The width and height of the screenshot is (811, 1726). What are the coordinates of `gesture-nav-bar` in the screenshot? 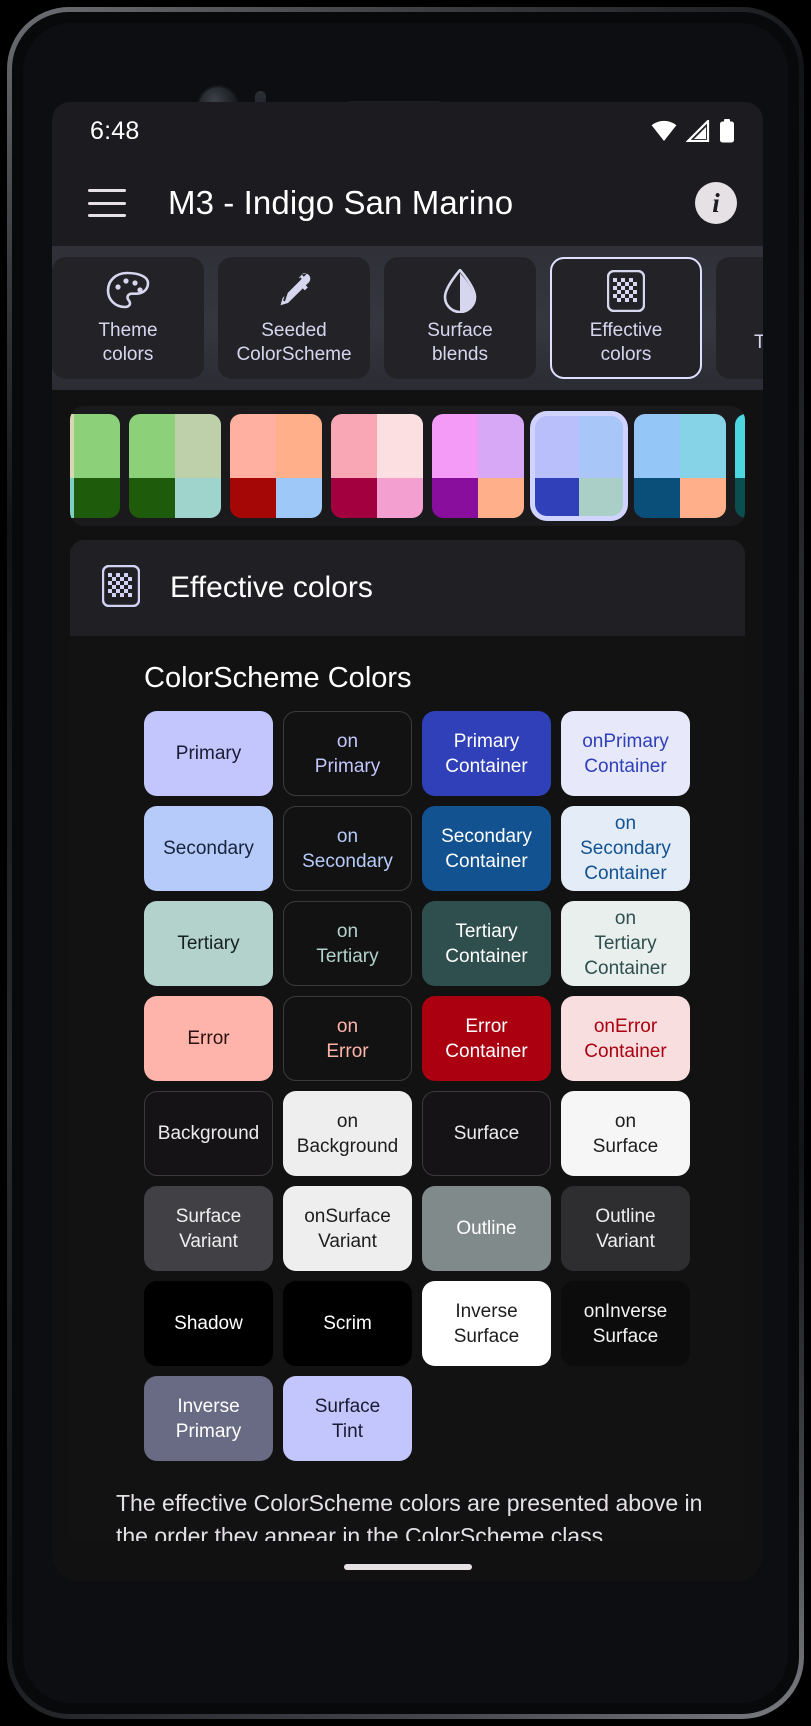 It's located at (407, 1567).